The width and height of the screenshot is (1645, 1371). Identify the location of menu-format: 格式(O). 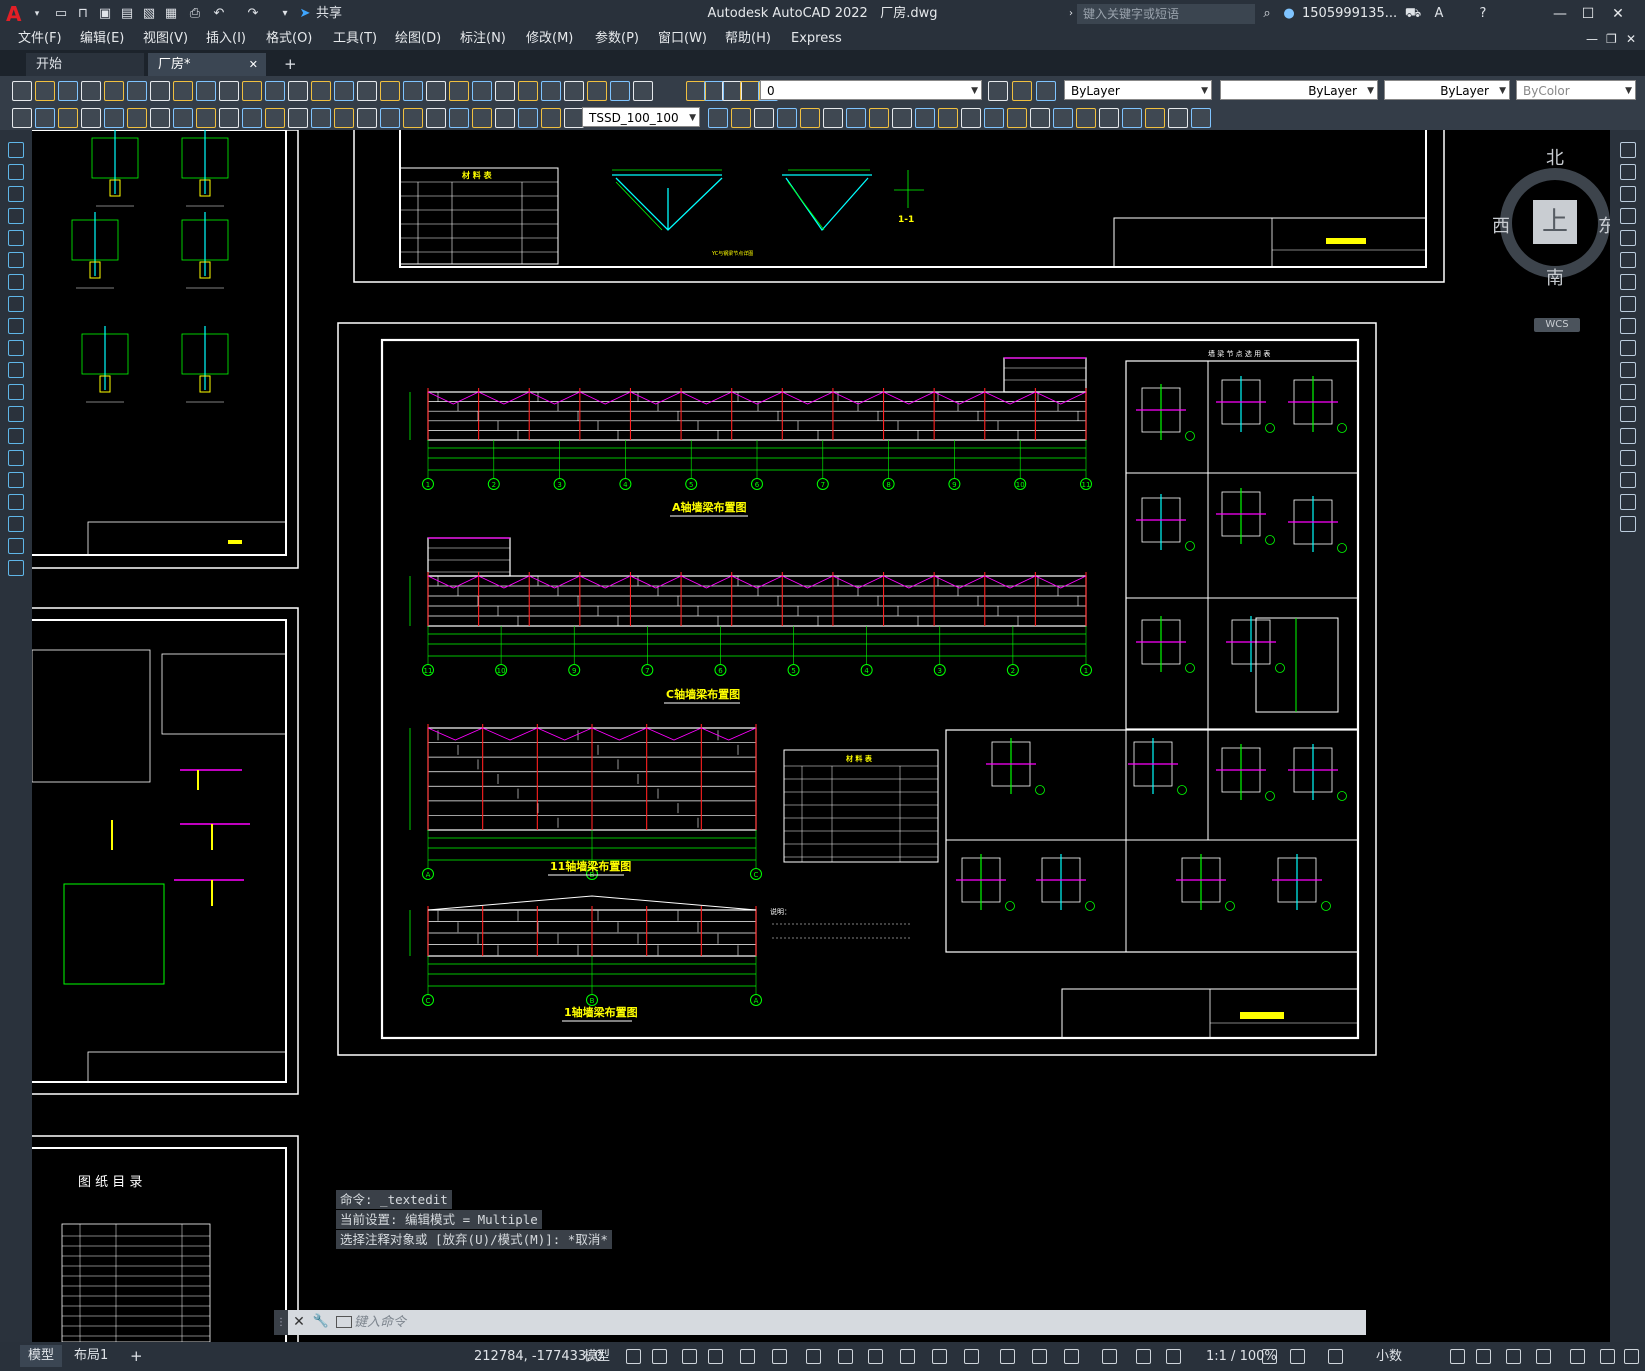
(289, 39).